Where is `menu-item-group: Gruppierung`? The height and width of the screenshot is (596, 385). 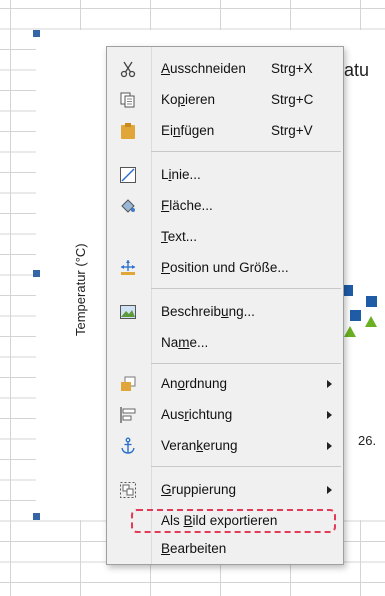 menu-item-group: Gruppierung is located at coordinates (225, 490).